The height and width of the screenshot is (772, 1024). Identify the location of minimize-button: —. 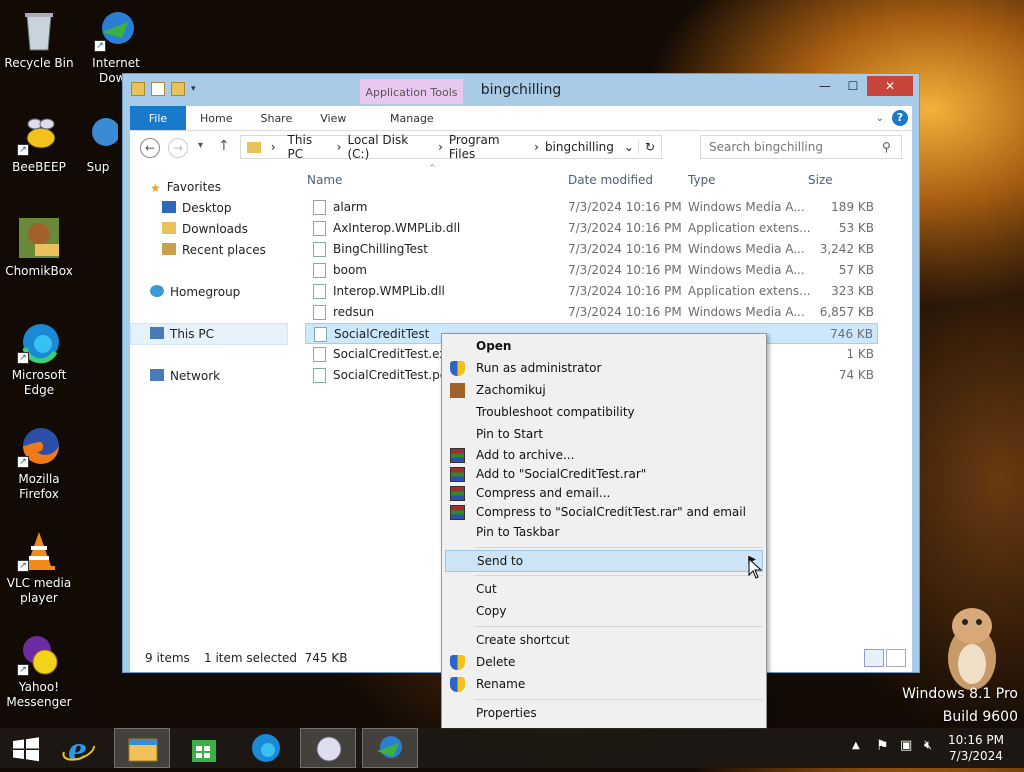
(825, 86).